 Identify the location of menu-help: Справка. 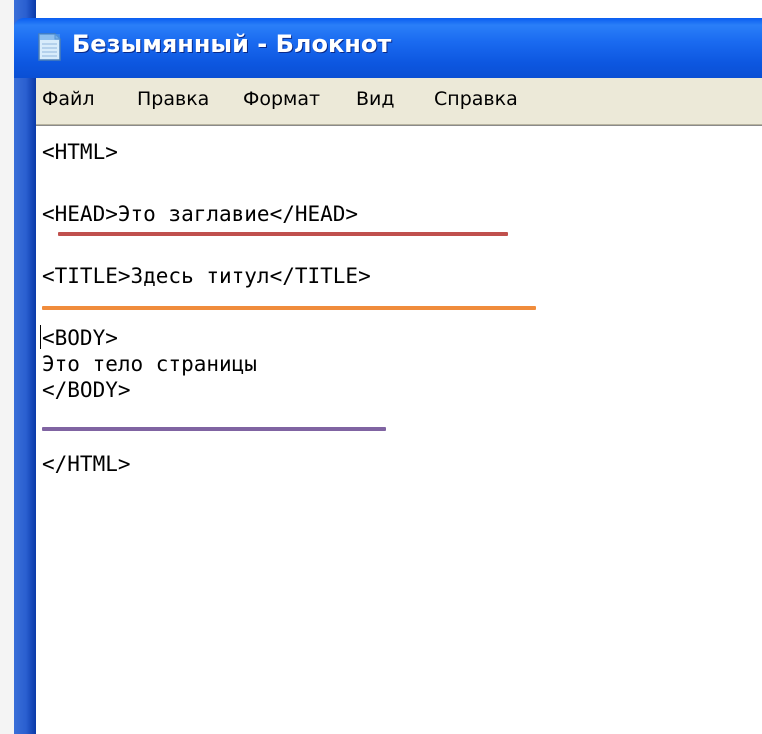
(476, 99).